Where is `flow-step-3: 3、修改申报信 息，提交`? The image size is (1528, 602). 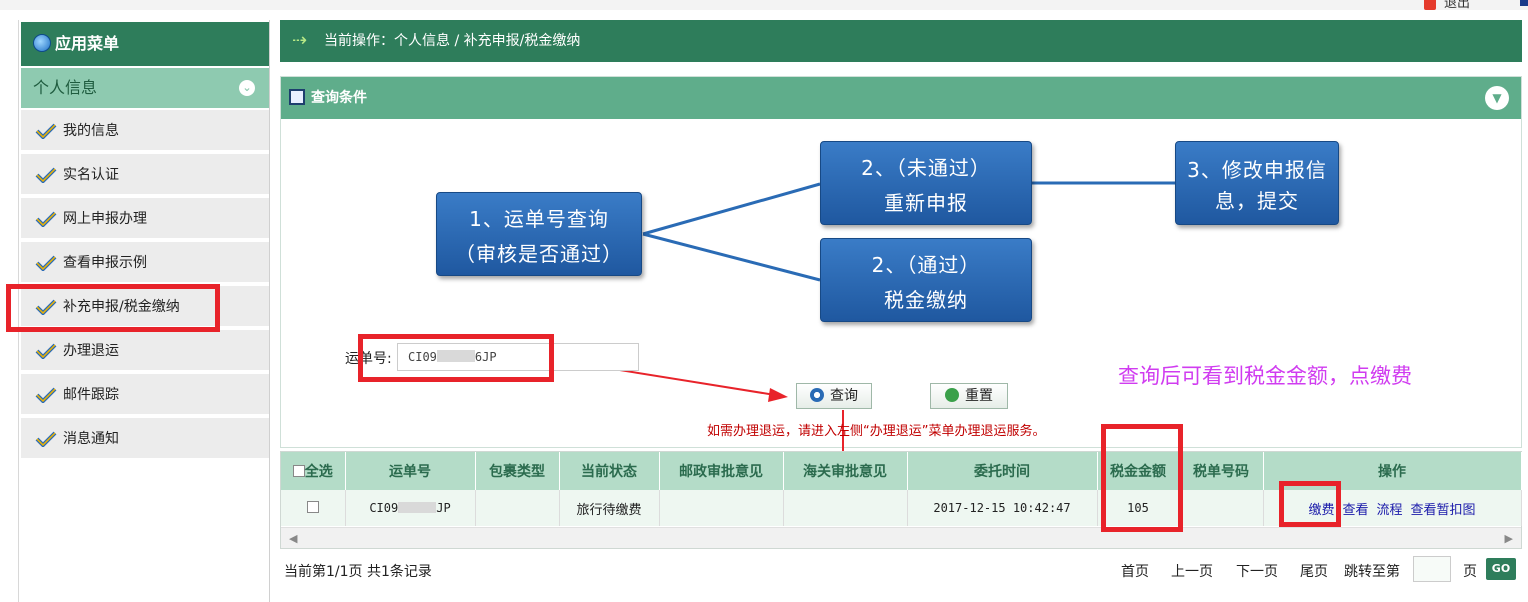
flow-step-3: 3、修改申报信 息，提交 is located at coordinates (1257, 183).